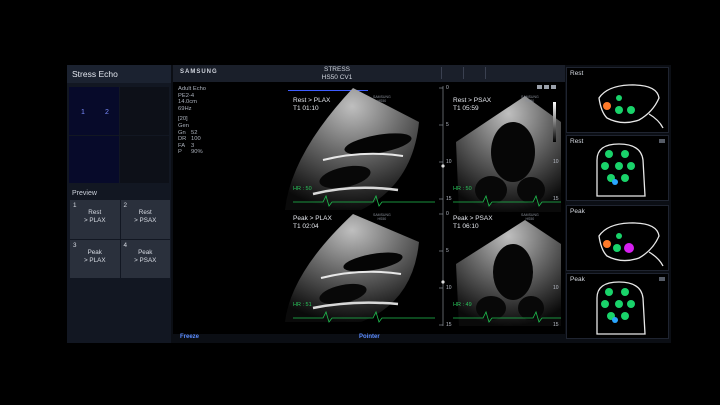  I want to click on layout-grid: 1 2 3 4, so click(119, 135).